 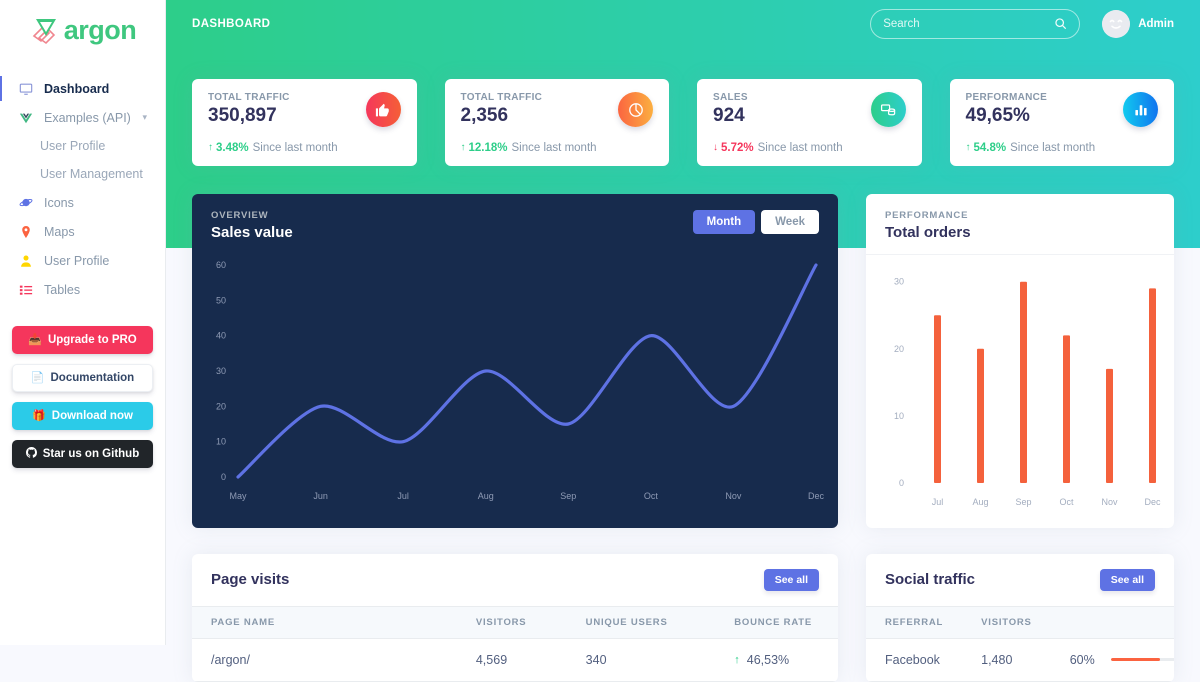 I want to click on chevron-down-icon: ▾, so click(x=144, y=117).